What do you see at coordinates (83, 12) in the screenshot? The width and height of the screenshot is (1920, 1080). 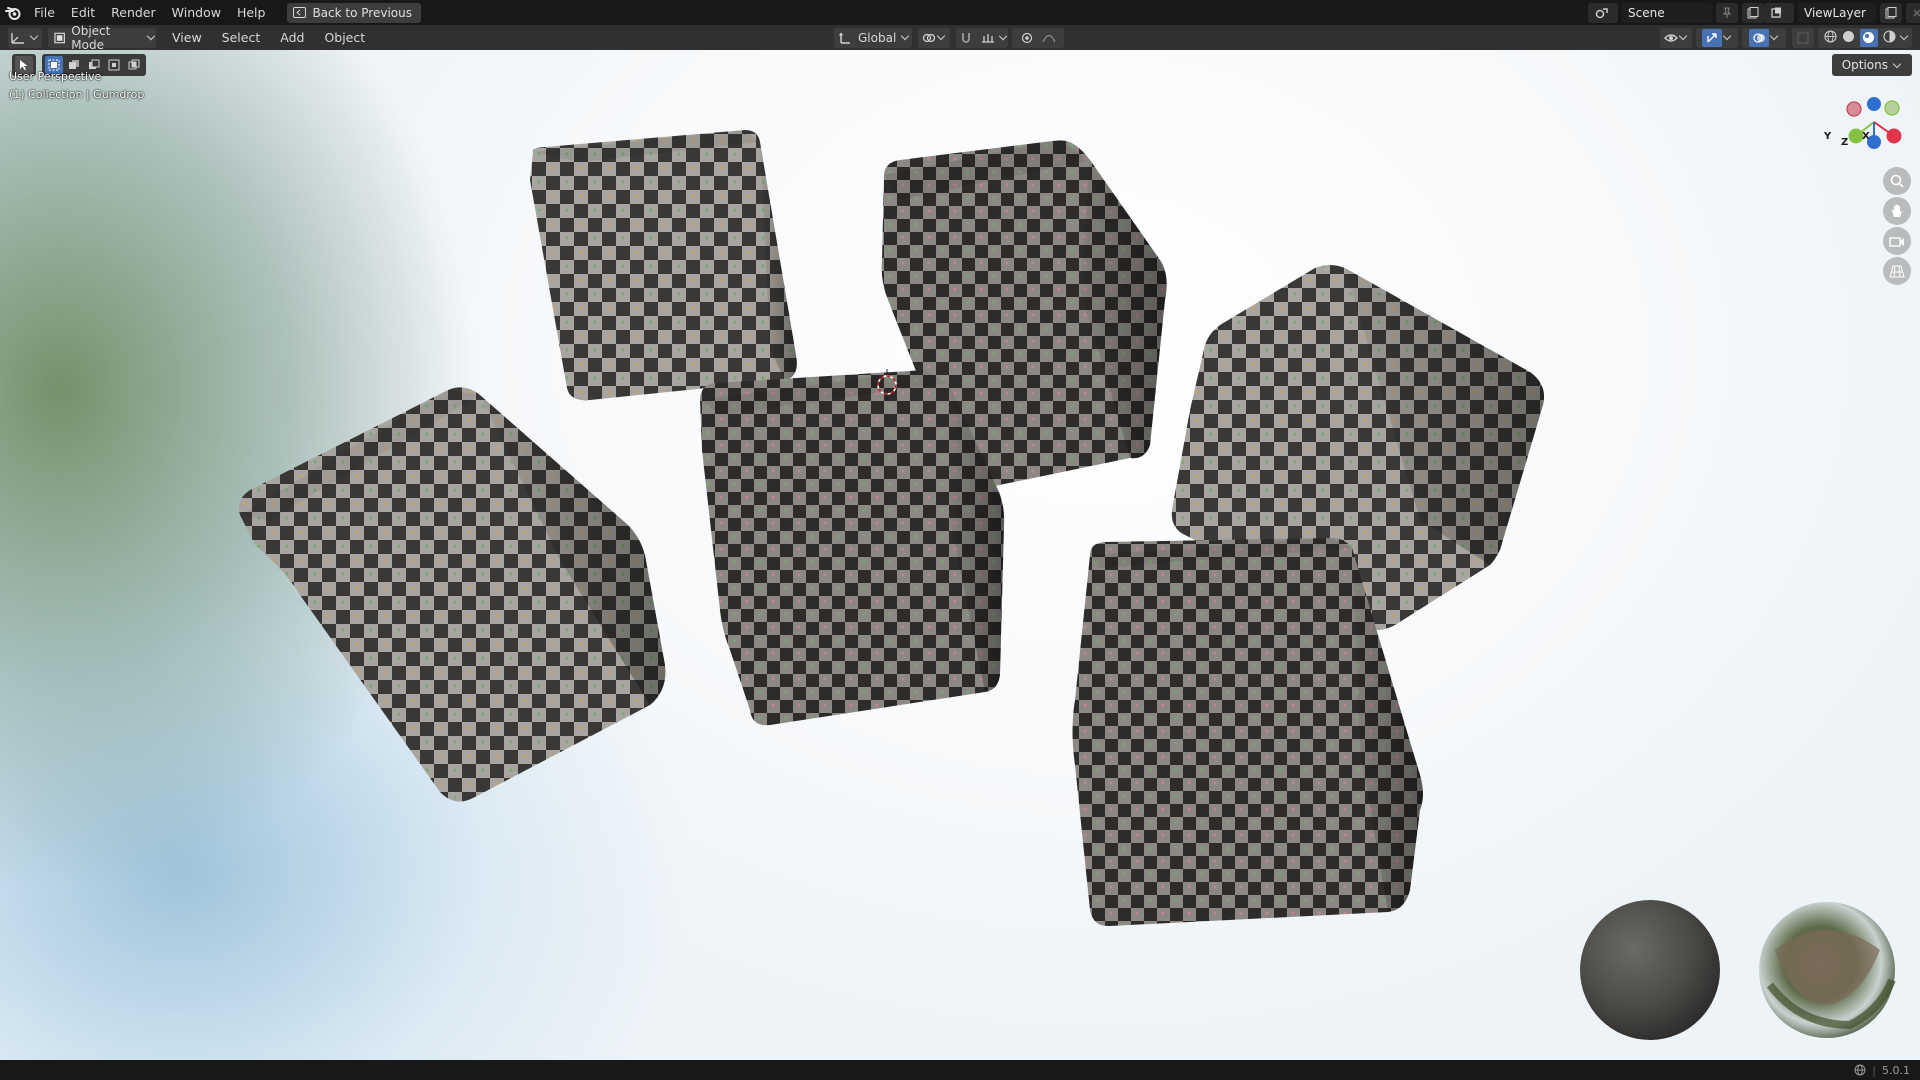 I see `menu-edit: Edit` at bounding box center [83, 12].